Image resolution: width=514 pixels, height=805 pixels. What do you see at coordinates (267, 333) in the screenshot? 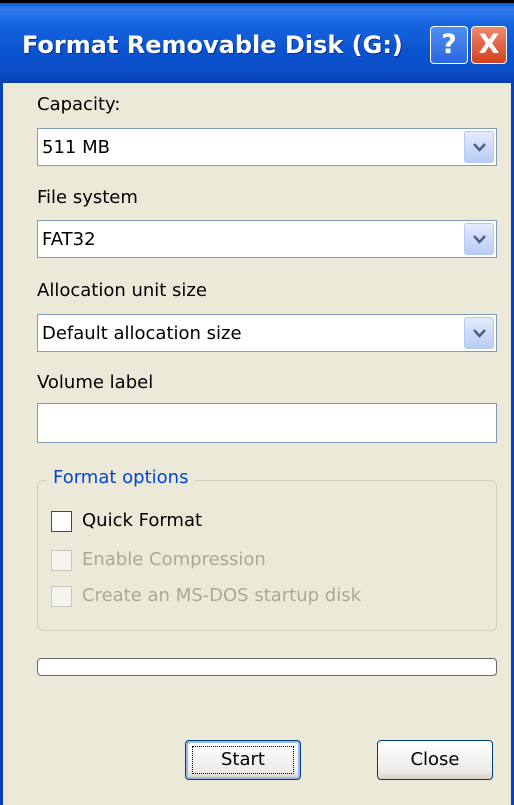
I see `allocation-unit-select: Default allocation size` at bounding box center [267, 333].